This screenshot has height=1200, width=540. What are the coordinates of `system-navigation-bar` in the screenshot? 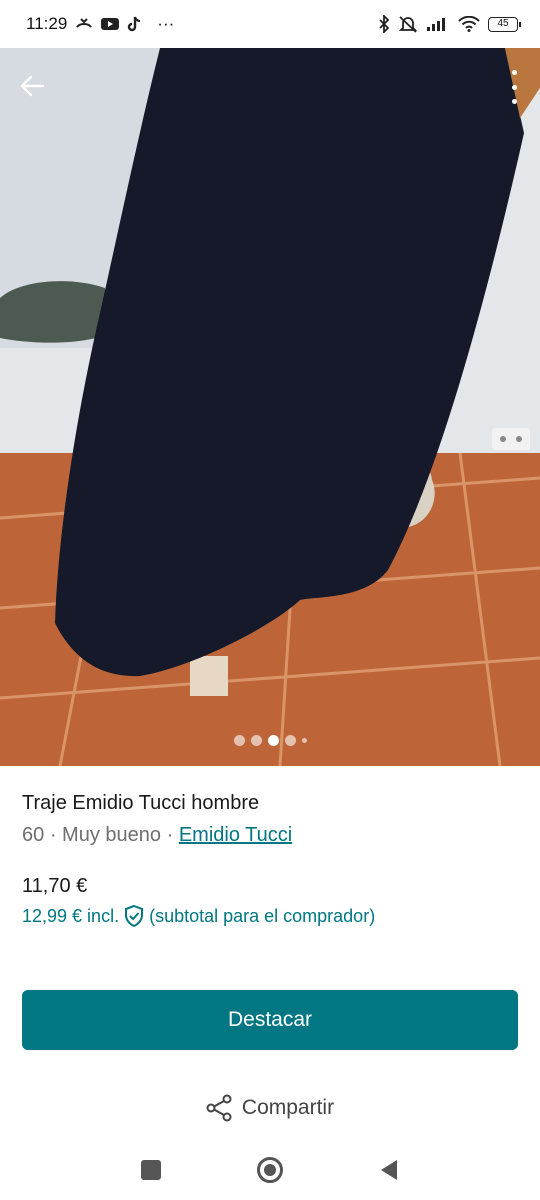 It's located at (270, 1170).